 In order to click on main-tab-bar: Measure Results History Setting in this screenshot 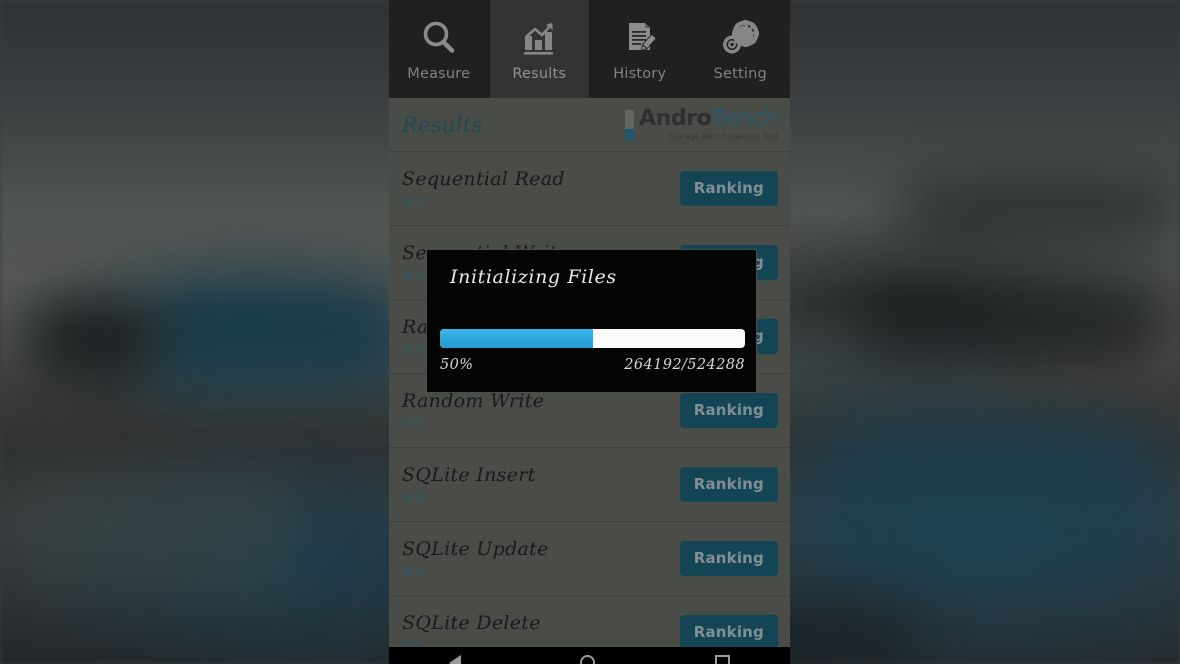, I will do `click(589, 49)`.